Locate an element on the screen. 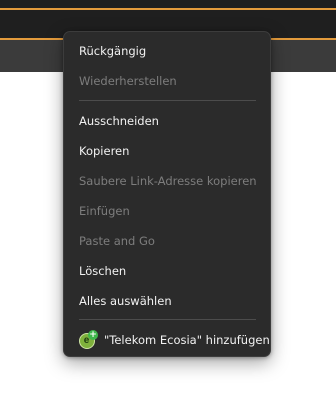 The width and height of the screenshot is (336, 413). ecosia-add-icon: e + is located at coordinates (88, 339).